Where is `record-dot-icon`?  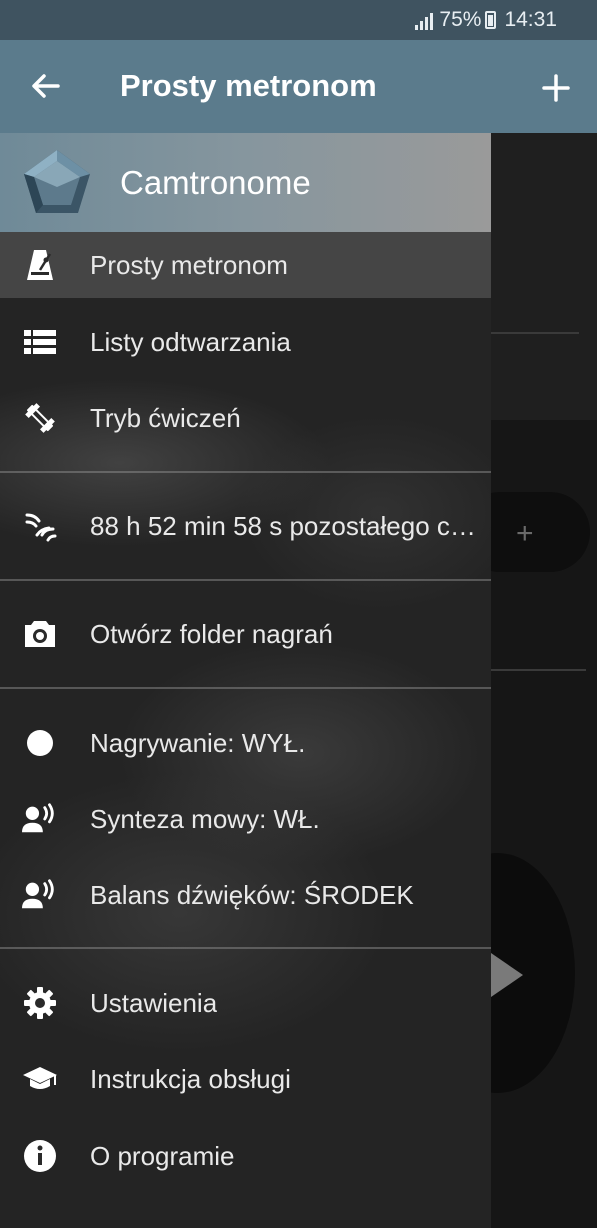
record-dot-icon is located at coordinates (40, 743).